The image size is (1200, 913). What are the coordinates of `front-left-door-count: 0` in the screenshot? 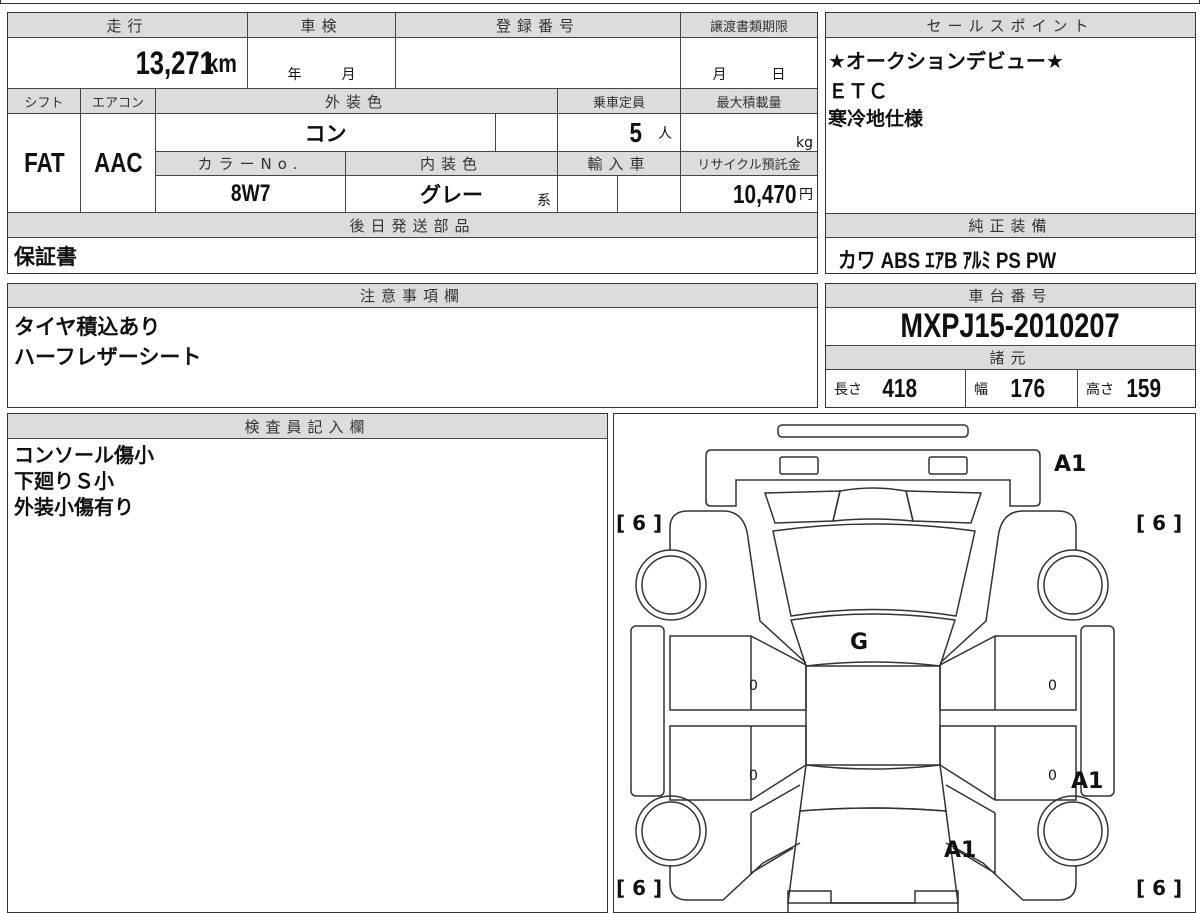 It's located at (753, 686).